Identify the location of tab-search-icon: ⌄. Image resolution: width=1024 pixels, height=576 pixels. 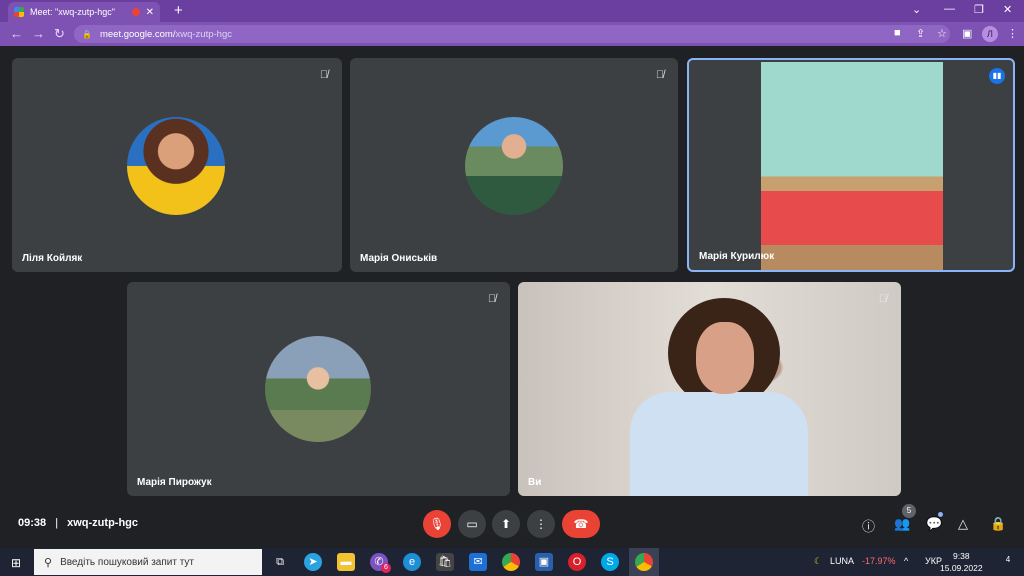
(916, 9).